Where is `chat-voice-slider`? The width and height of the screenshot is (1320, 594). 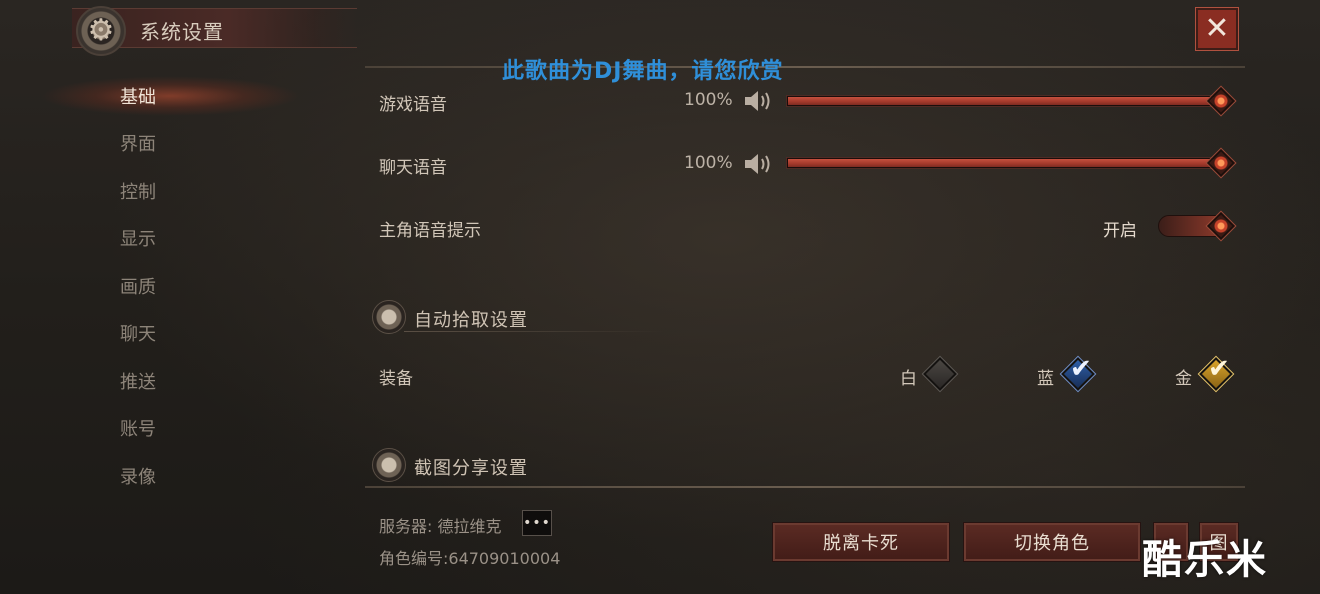 chat-voice-slider is located at coordinates (1007, 163).